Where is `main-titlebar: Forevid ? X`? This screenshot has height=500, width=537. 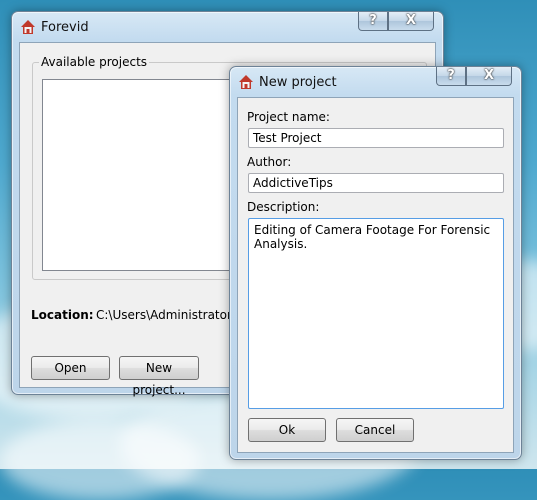 main-titlebar: Forevid ? X is located at coordinates (227, 27).